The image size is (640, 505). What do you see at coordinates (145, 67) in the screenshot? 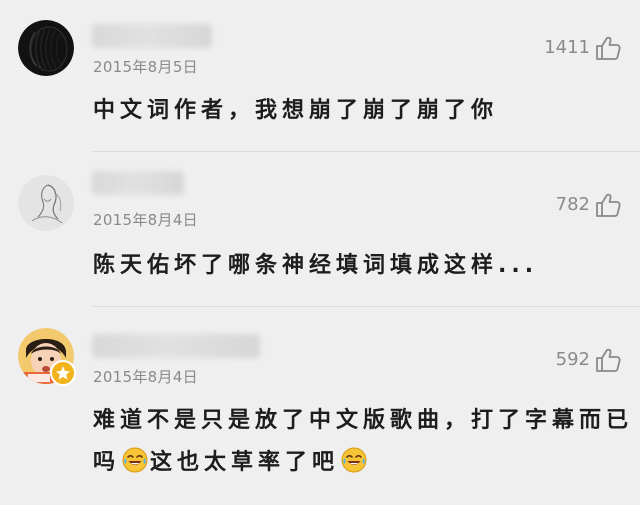
I see `comment-date: 2015年8月5日` at bounding box center [145, 67].